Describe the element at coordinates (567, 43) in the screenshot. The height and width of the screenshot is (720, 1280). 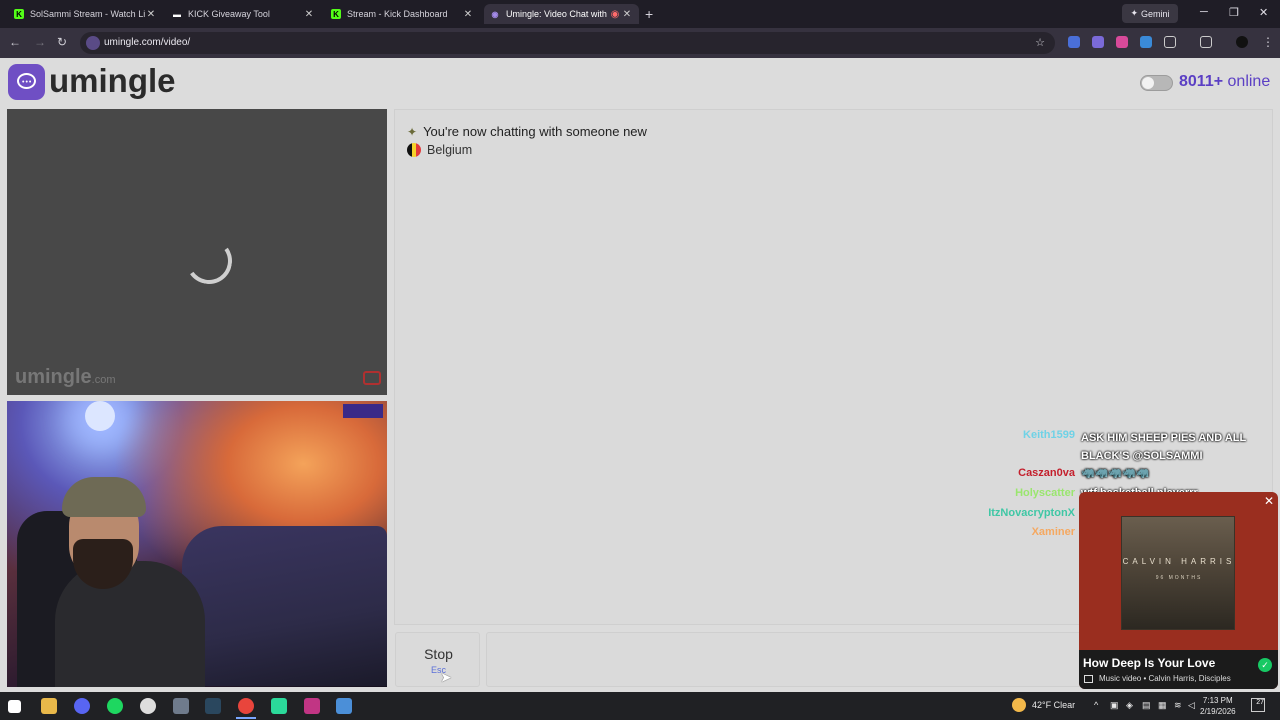
I see `address-bar: umingle.com/video/ ☆` at that location.